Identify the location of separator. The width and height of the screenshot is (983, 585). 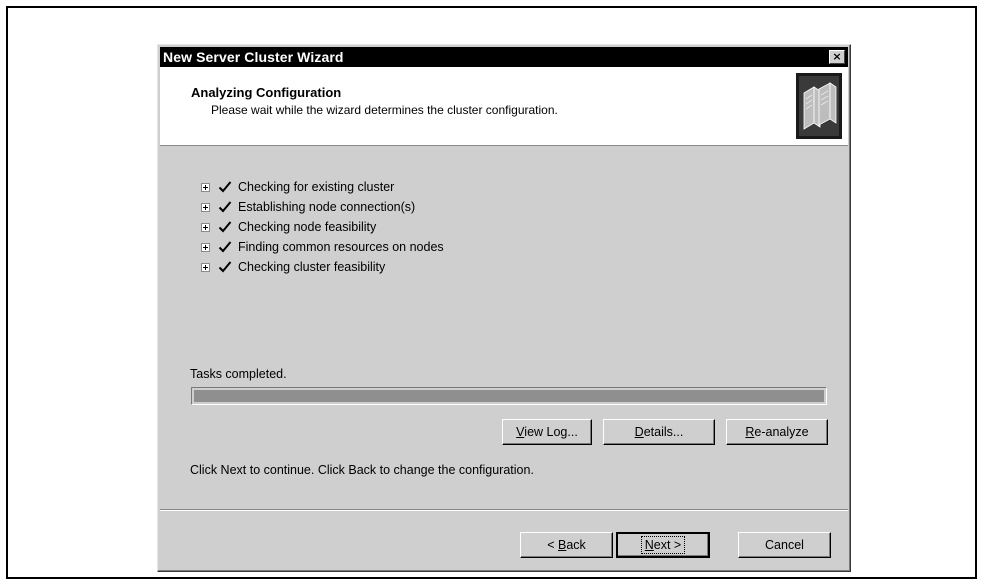
(504, 510).